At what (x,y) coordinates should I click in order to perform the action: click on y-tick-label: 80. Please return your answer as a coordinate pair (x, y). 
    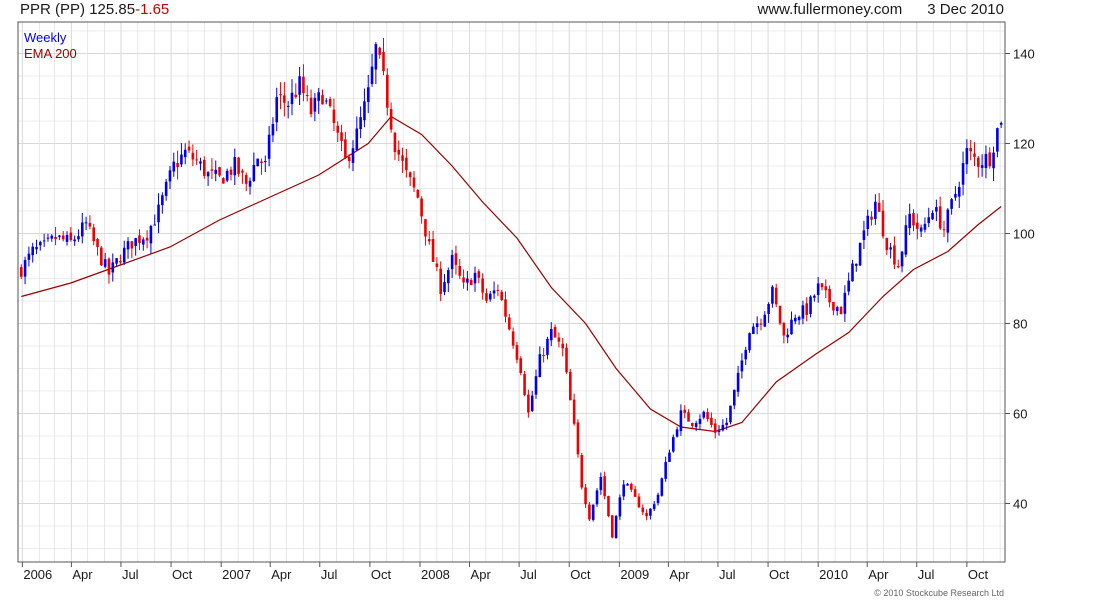
    Looking at the image, I should click on (1020, 324).